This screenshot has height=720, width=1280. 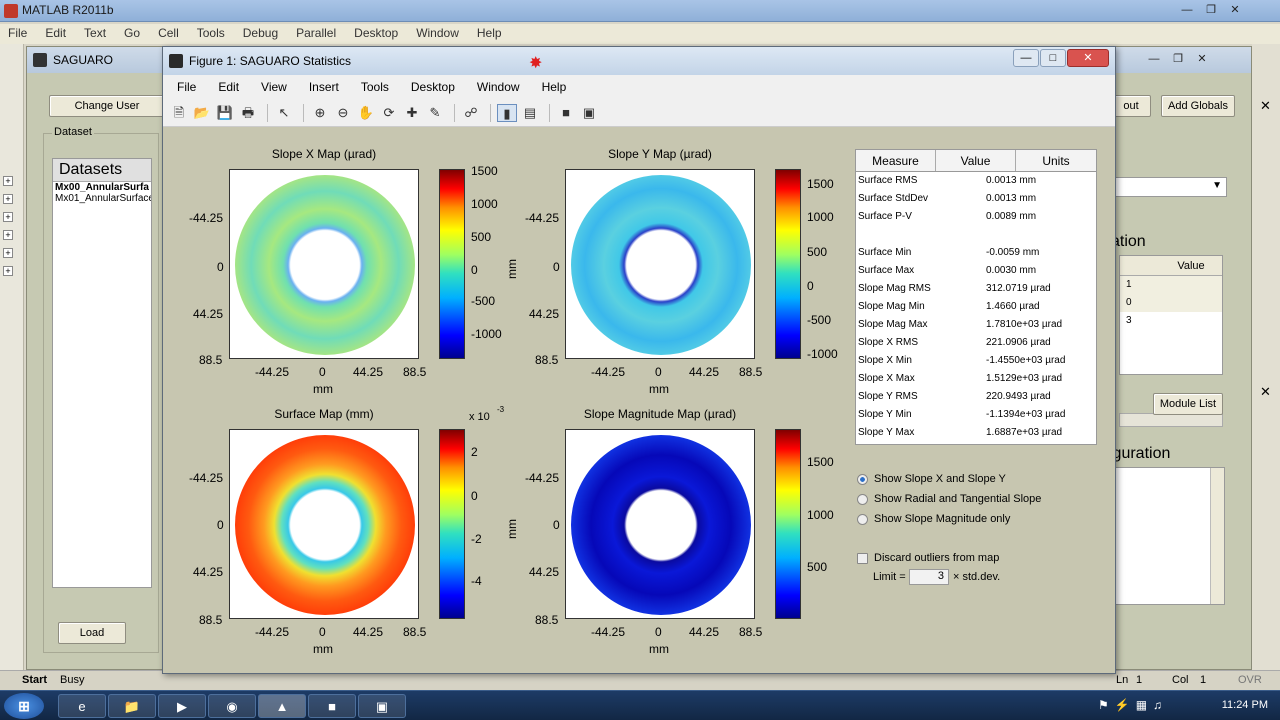 I want to click on zoom-out-icon: ⊖, so click(x=343, y=113).